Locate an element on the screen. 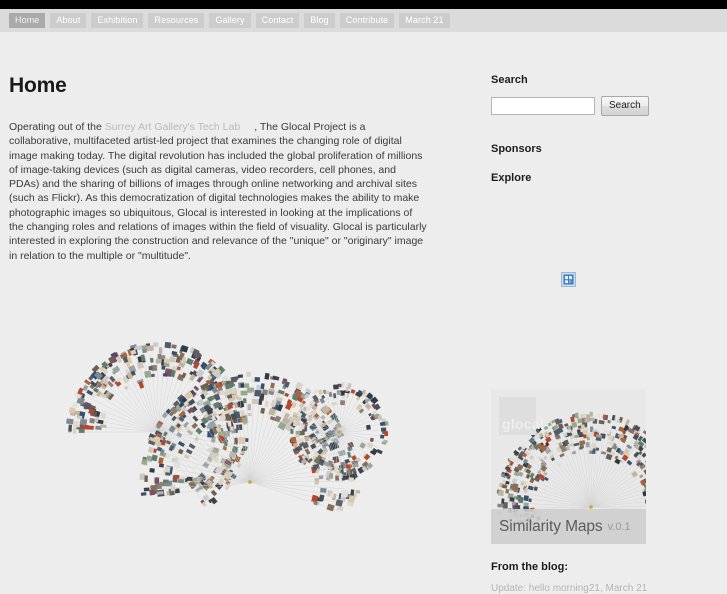 The width and height of the screenshot is (727, 594). nav-item-contribute: Contribute is located at coordinates (367, 20).